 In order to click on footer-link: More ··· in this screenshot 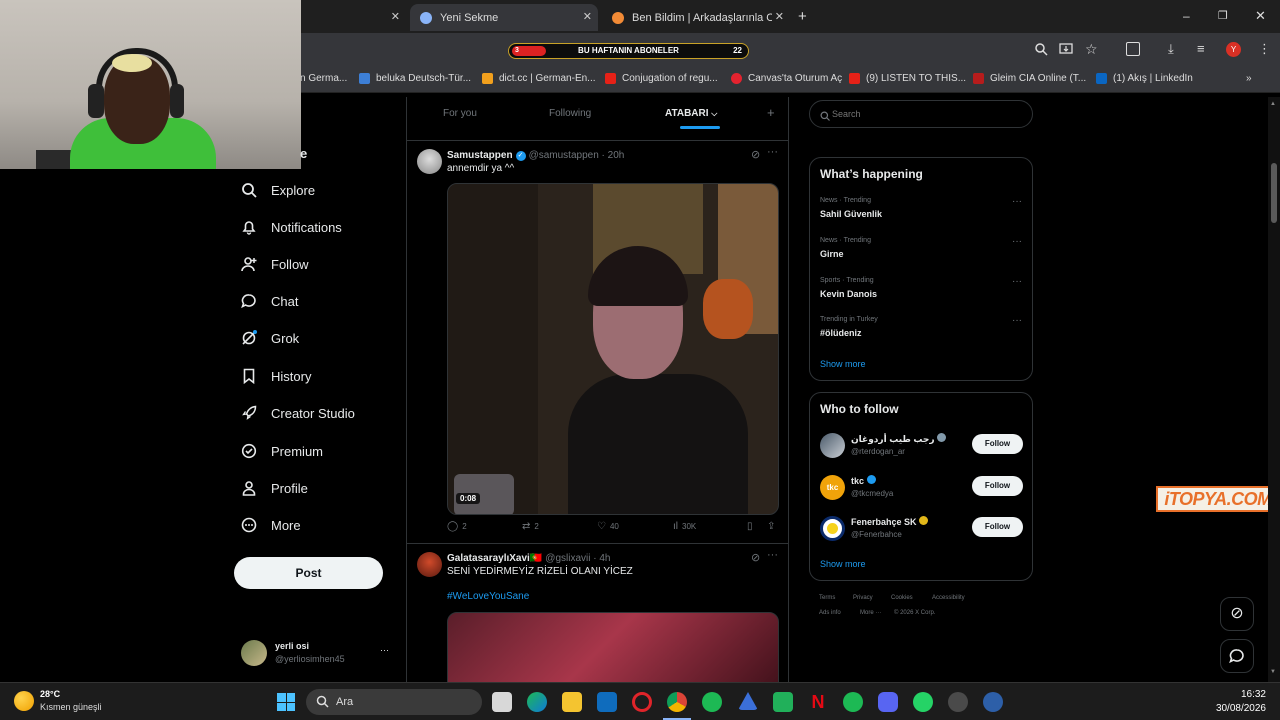, I will do `click(870, 613)`.